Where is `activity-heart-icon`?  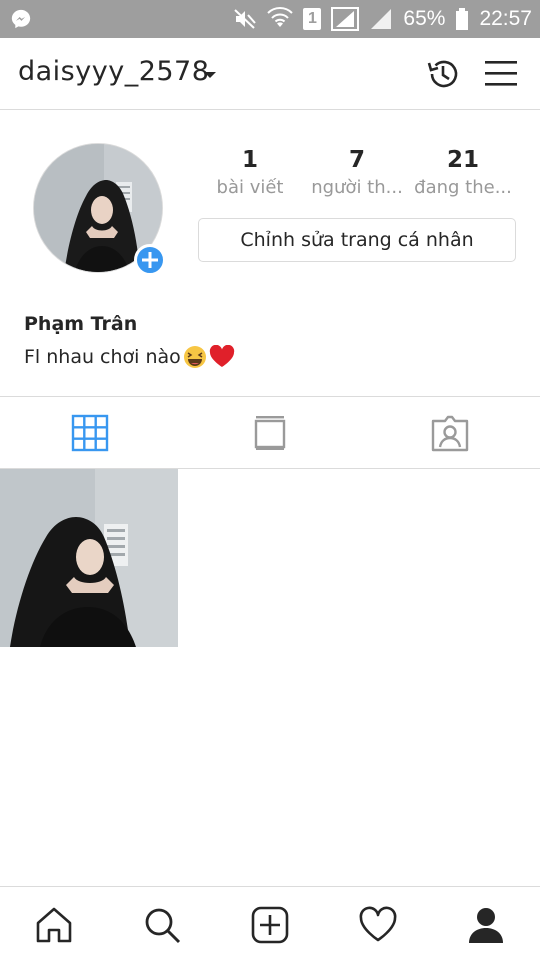 activity-heart-icon is located at coordinates (378, 925).